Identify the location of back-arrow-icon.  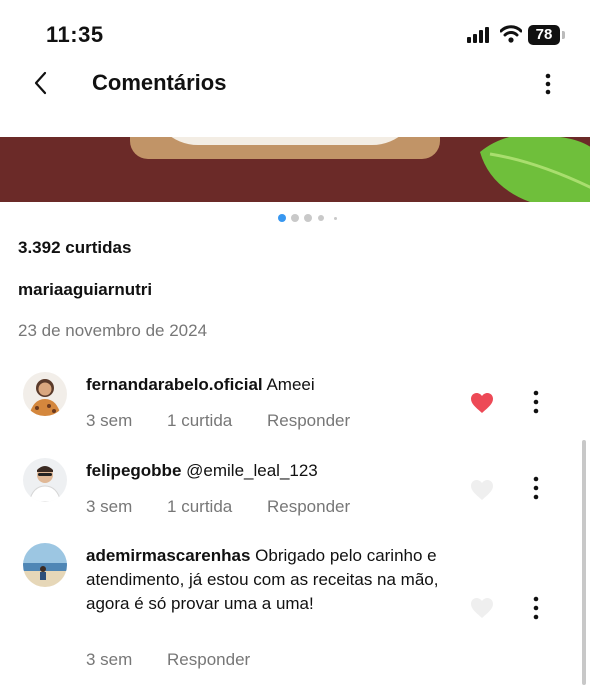
(42, 83).